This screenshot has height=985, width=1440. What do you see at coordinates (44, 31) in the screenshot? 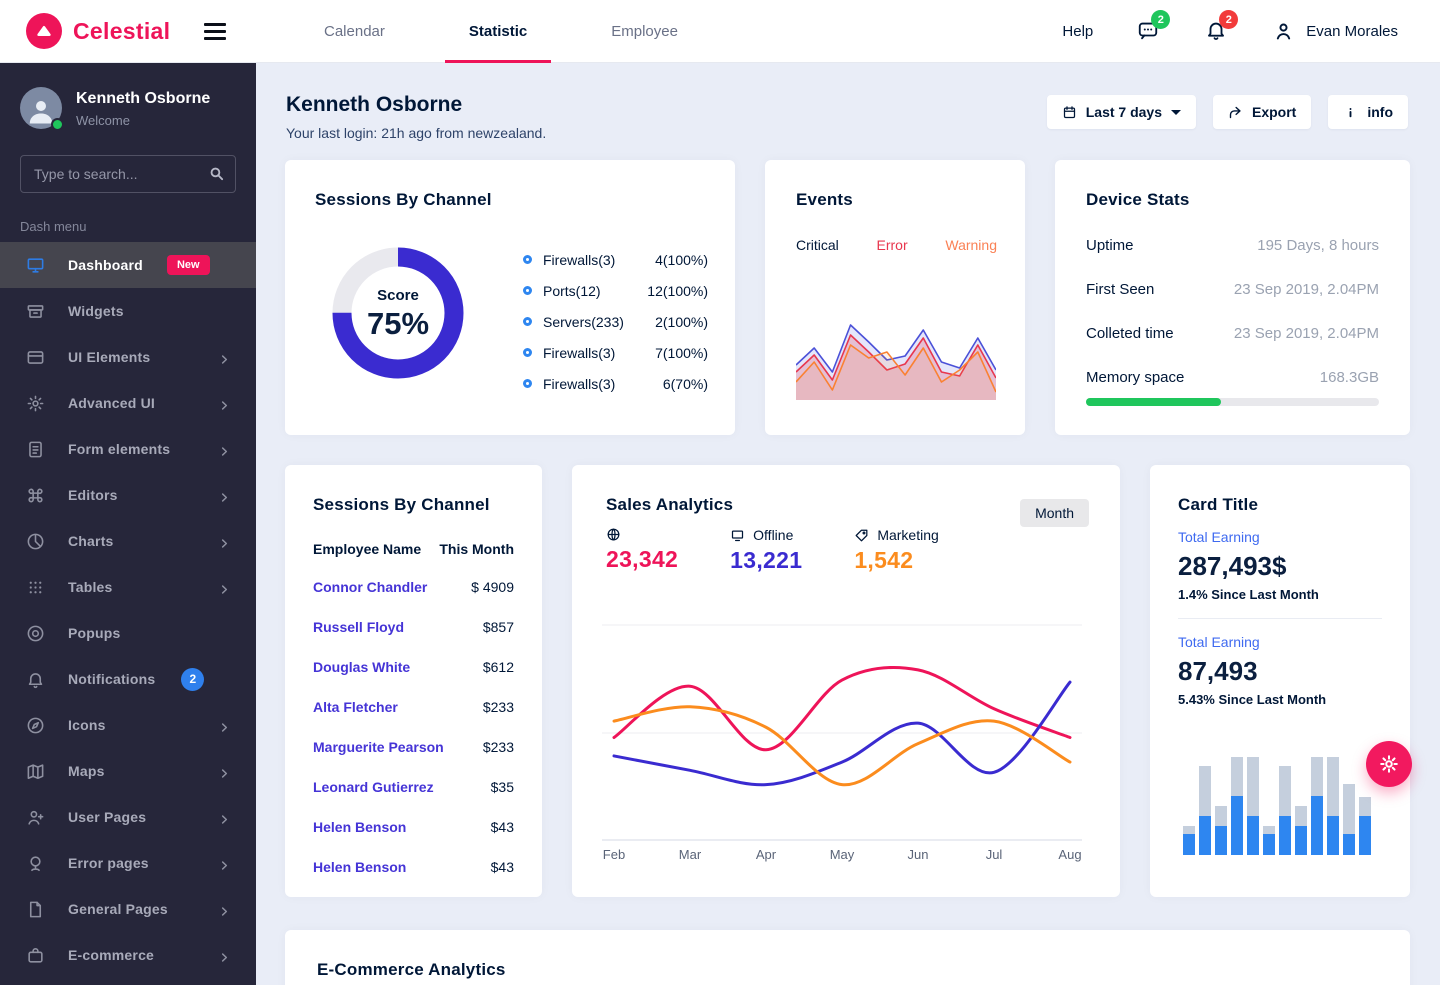
I see `brand-logo-icon` at bounding box center [44, 31].